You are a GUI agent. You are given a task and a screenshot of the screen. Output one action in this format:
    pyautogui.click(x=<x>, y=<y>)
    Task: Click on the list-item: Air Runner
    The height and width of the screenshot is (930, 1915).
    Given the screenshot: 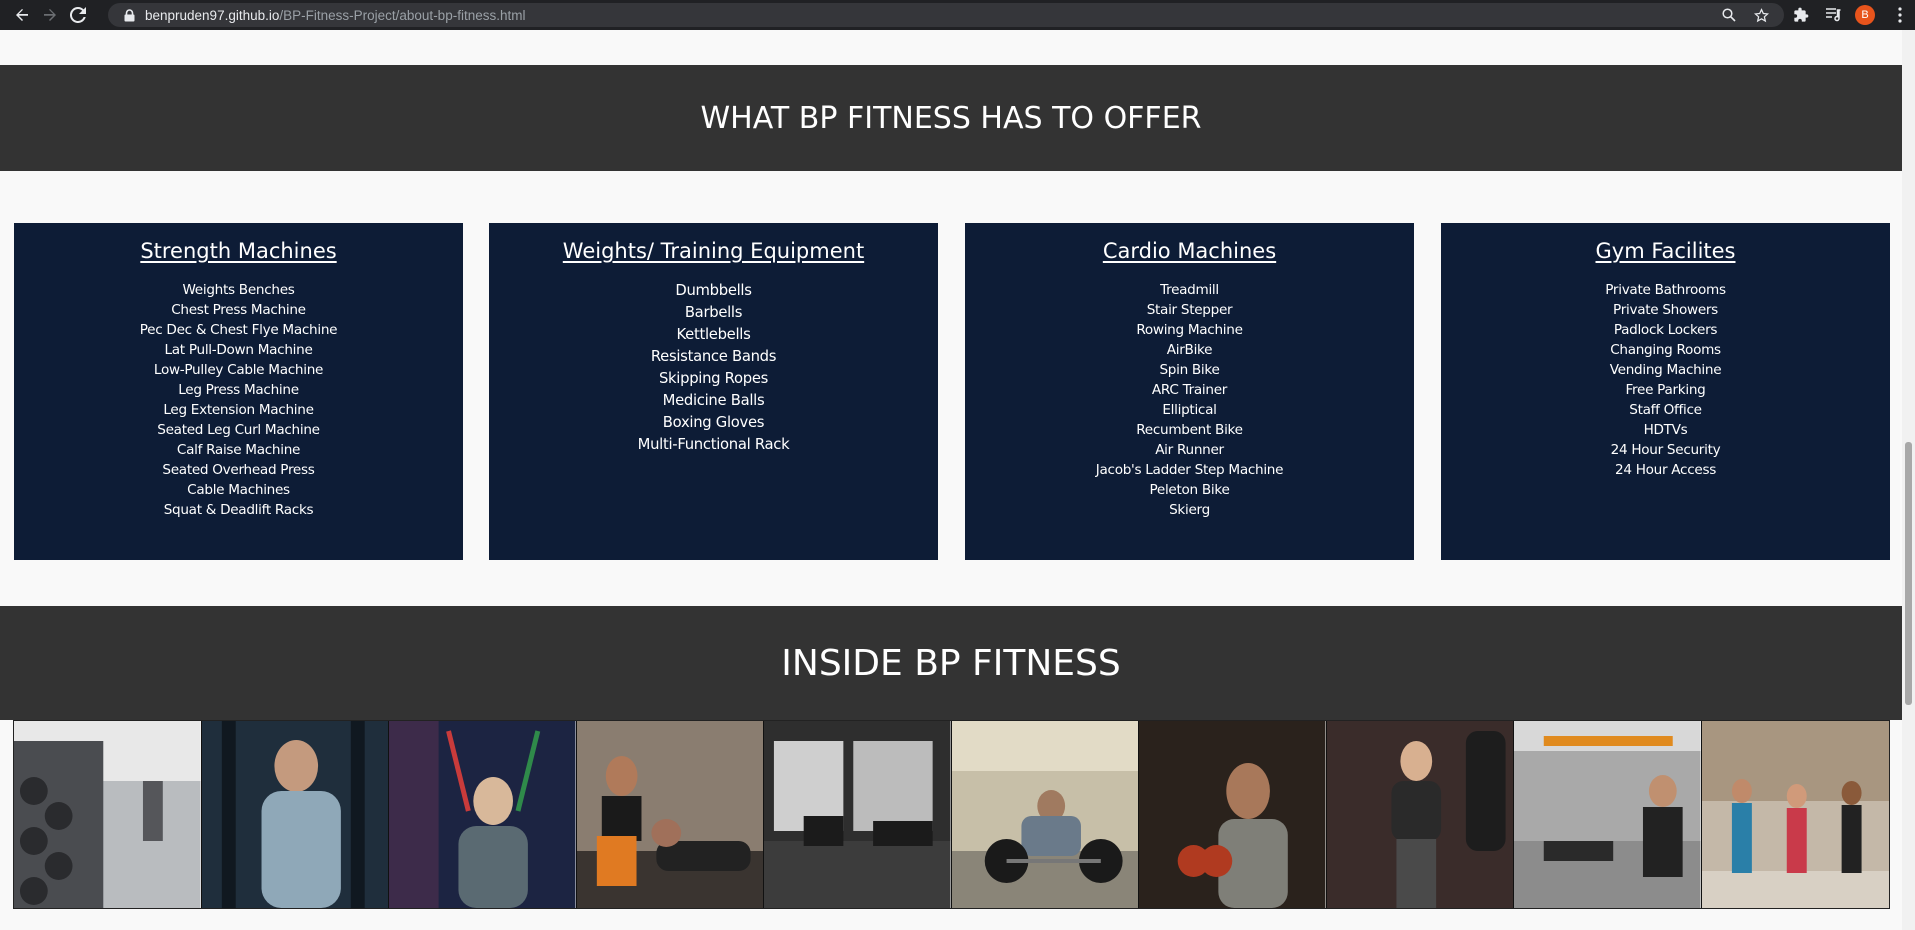 What is the action you would take?
    pyautogui.click(x=1189, y=450)
    